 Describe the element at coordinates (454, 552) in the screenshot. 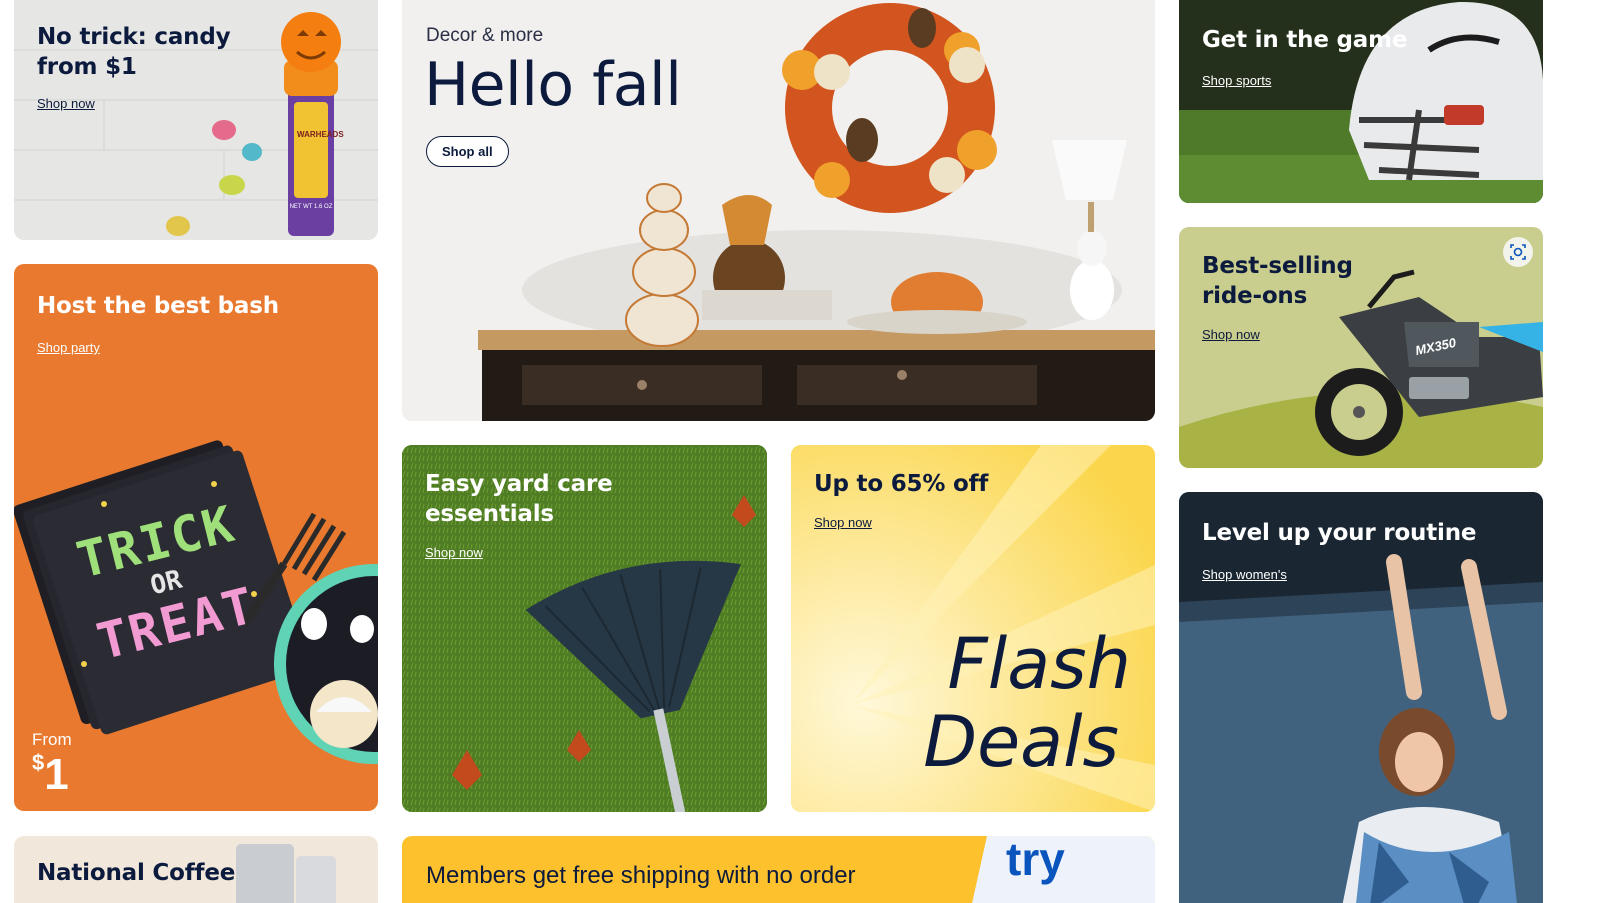

I see `yard-shop-now-link: Shop now` at that location.